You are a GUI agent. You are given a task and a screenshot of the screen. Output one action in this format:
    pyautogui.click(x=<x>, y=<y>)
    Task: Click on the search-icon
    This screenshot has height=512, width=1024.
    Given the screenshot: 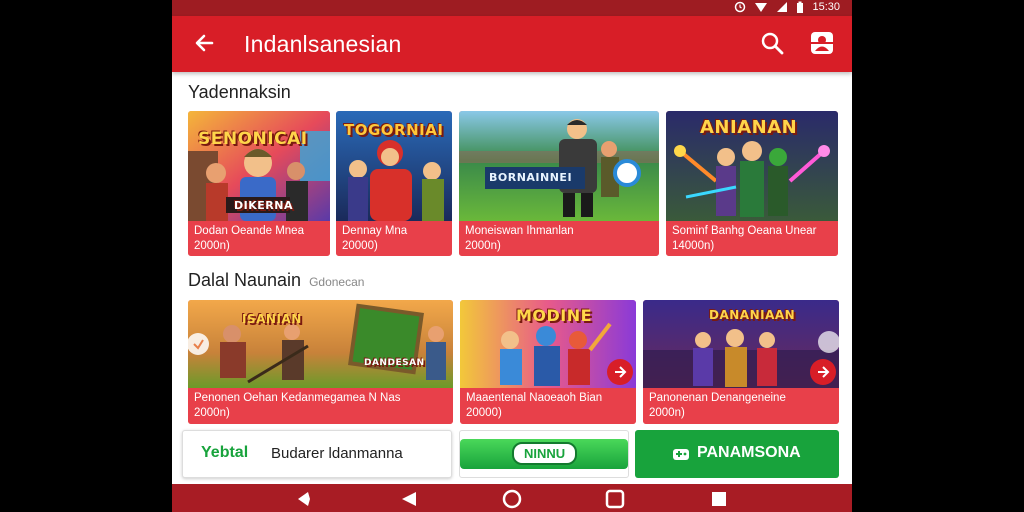 What is the action you would take?
    pyautogui.click(x=772, y=43)
    